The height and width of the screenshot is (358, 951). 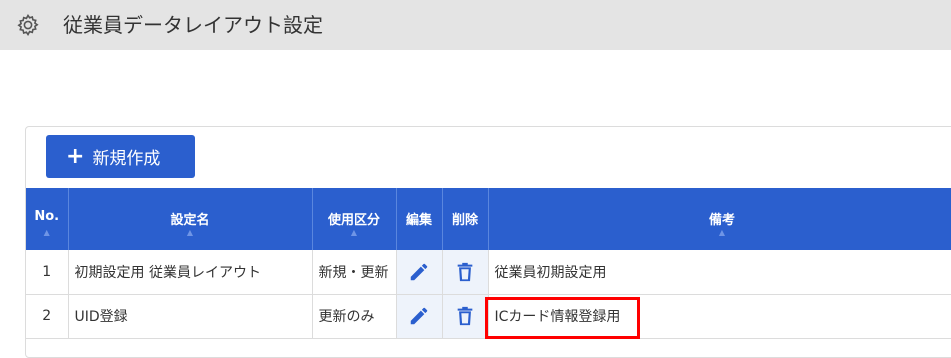 I want to click on column-header-no: No. ▲, so click(x=47, y=219).